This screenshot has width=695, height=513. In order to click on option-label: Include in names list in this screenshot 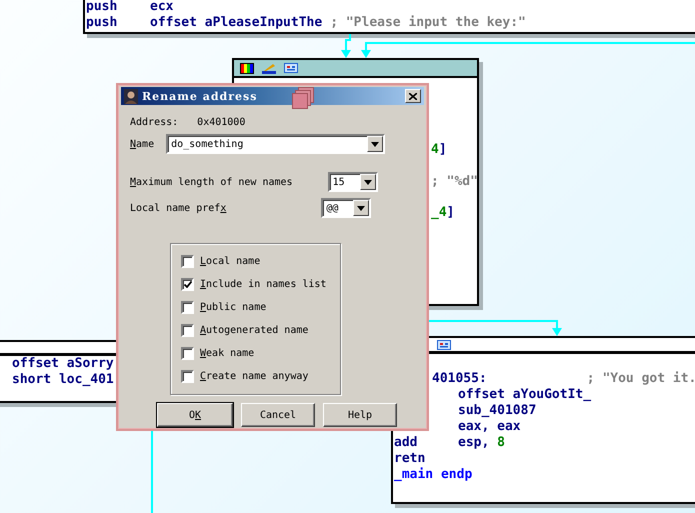, I will do `click(263, 284)`.